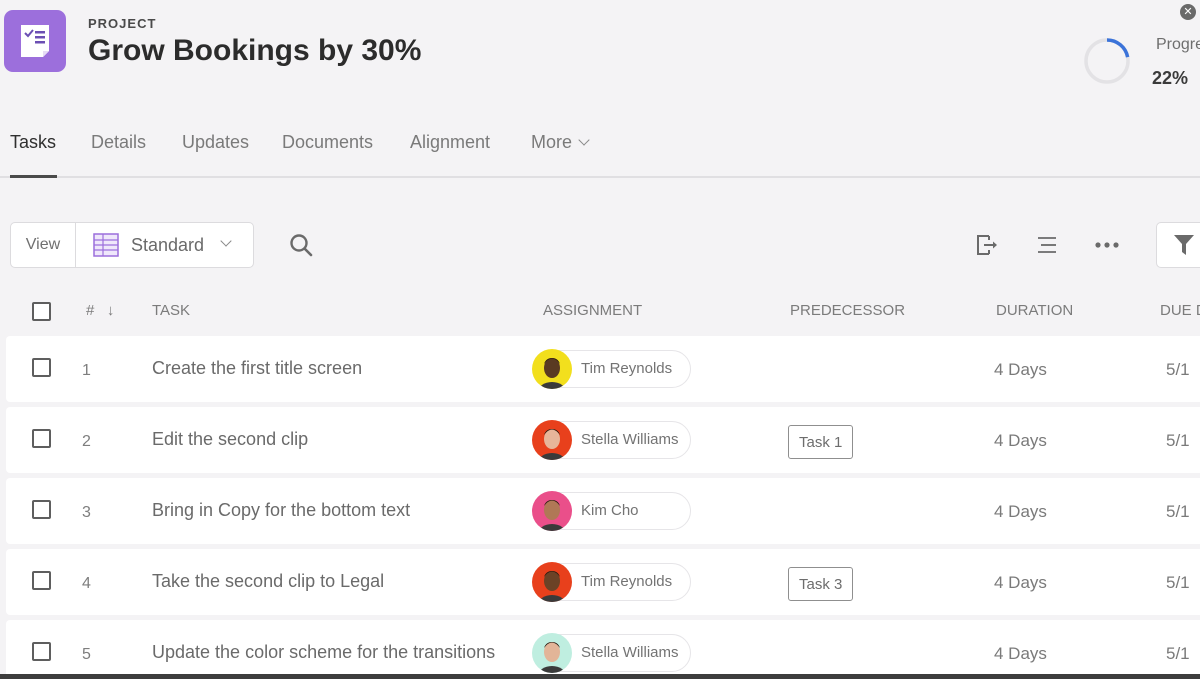 This screenshot has height=679, width=1200. What do you see at coordinates (268, 581) in the screenshot?
I see `task-name: Take the second clip to Legal` at bounding box center [268, 581].